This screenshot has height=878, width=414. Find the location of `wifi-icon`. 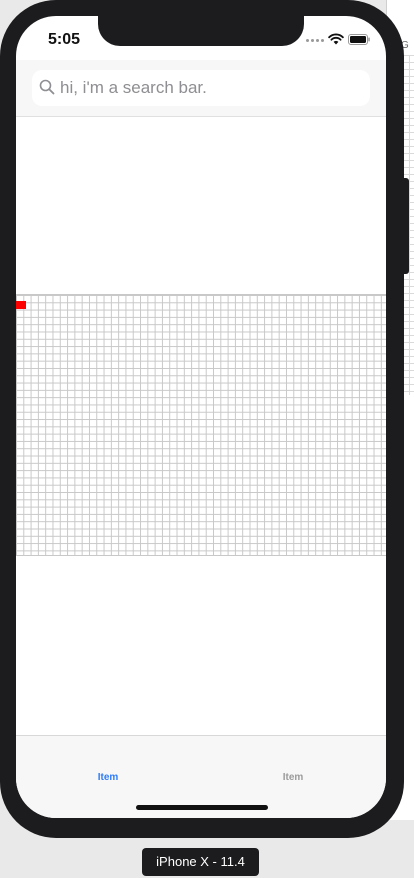

wifi-icon is located at coordinates (336, 39).